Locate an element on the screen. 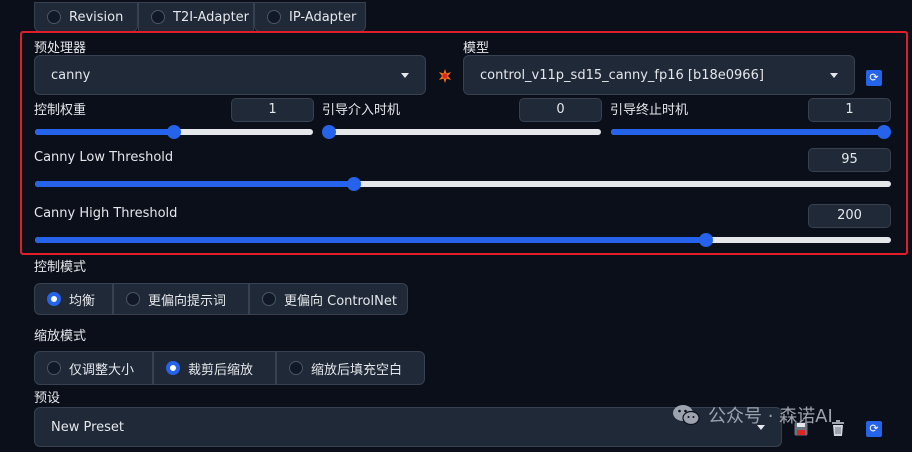  resize-mode-resize-fill: 缩放后填充空白 is located at coordinates (350, 368).